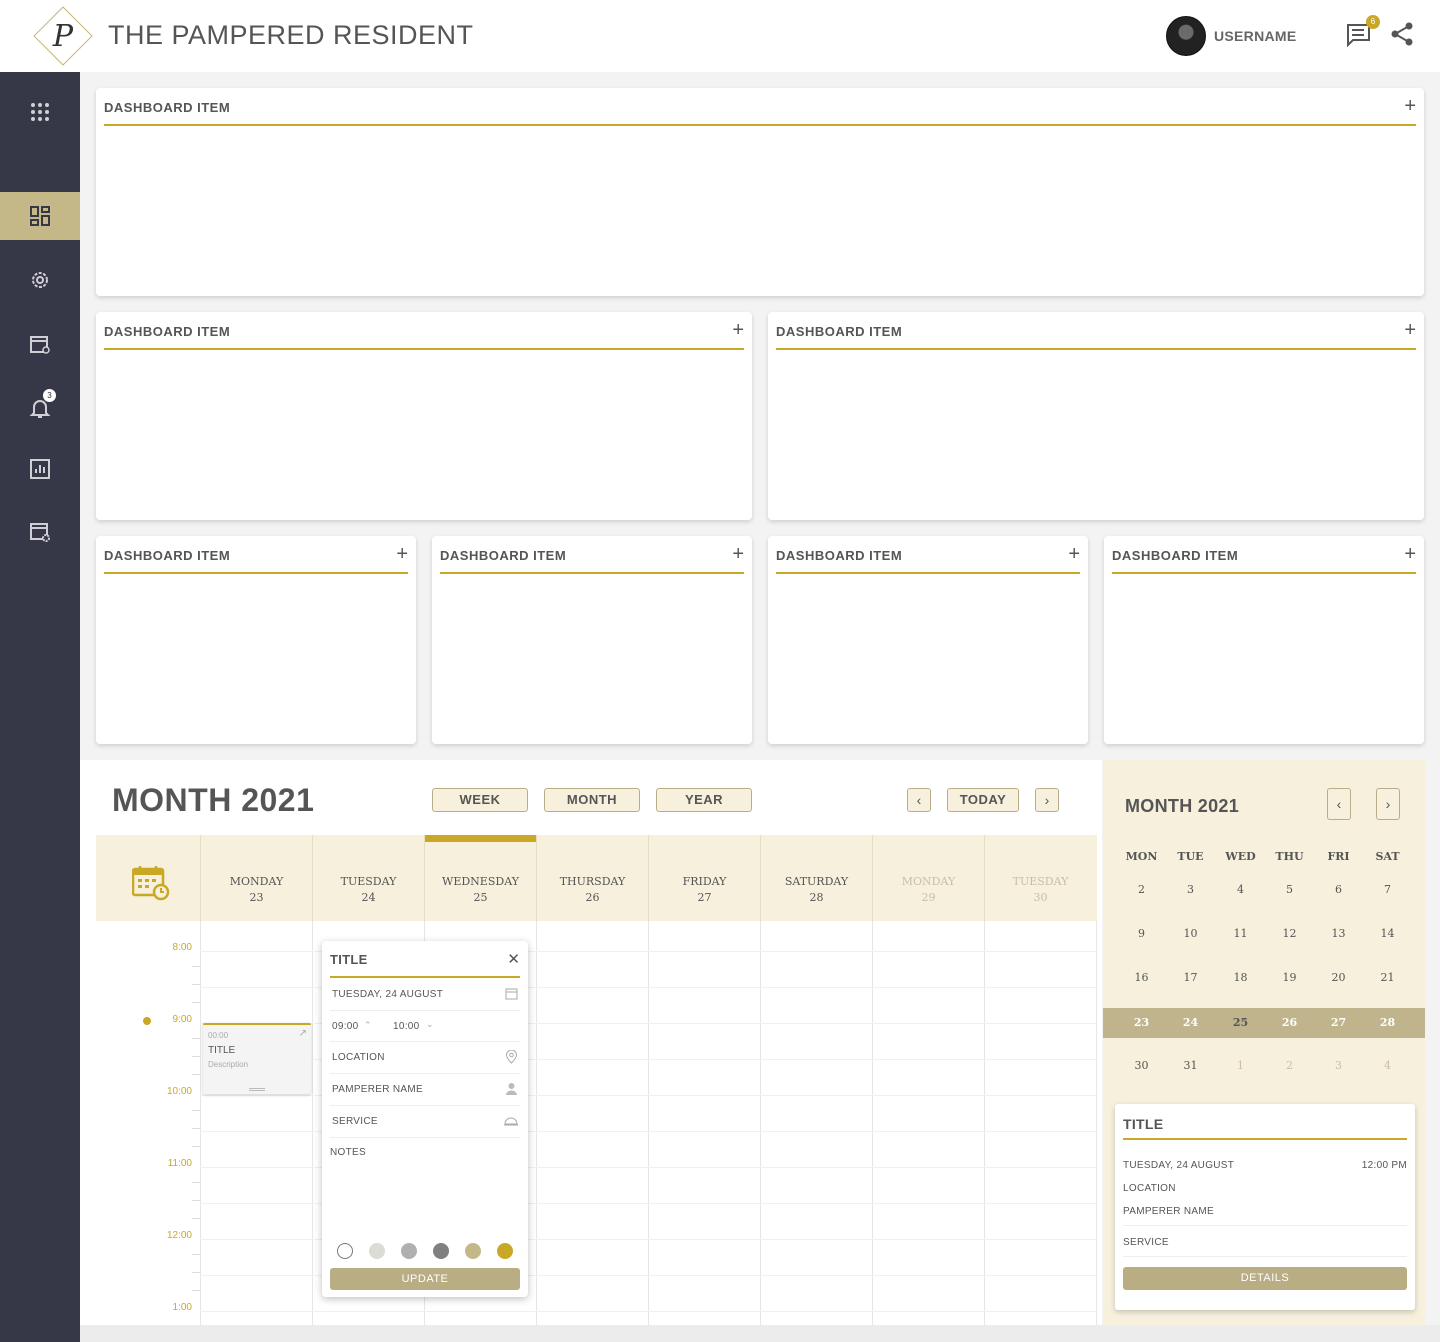 The image size is (1440, 1342). Describe the element at coordinates (1289, 977) in the screenshot. I see `mini-day: 19` at that location.